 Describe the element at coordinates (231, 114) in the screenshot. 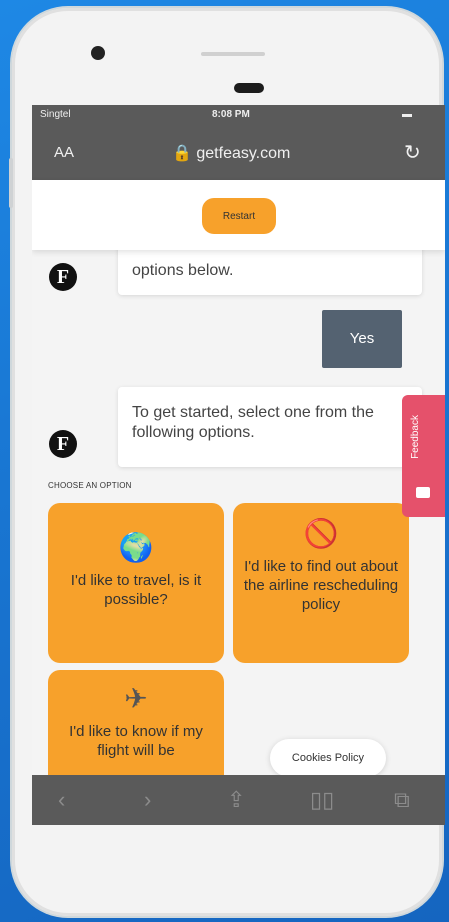

I see `status-time: 8:08 PM` at that location.